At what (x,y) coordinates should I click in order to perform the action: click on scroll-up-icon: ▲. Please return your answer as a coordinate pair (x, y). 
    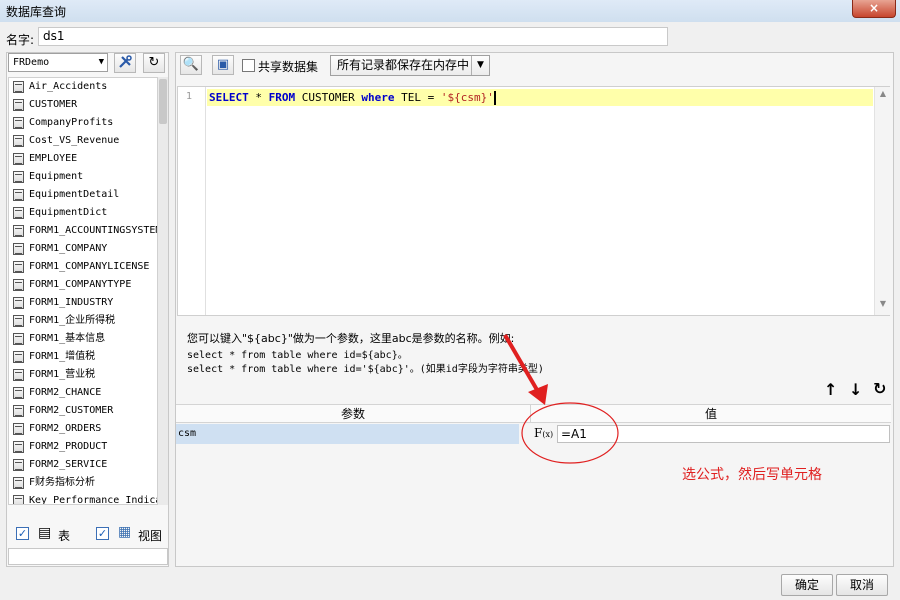
    Looking at the image, I should click on (883, 96).